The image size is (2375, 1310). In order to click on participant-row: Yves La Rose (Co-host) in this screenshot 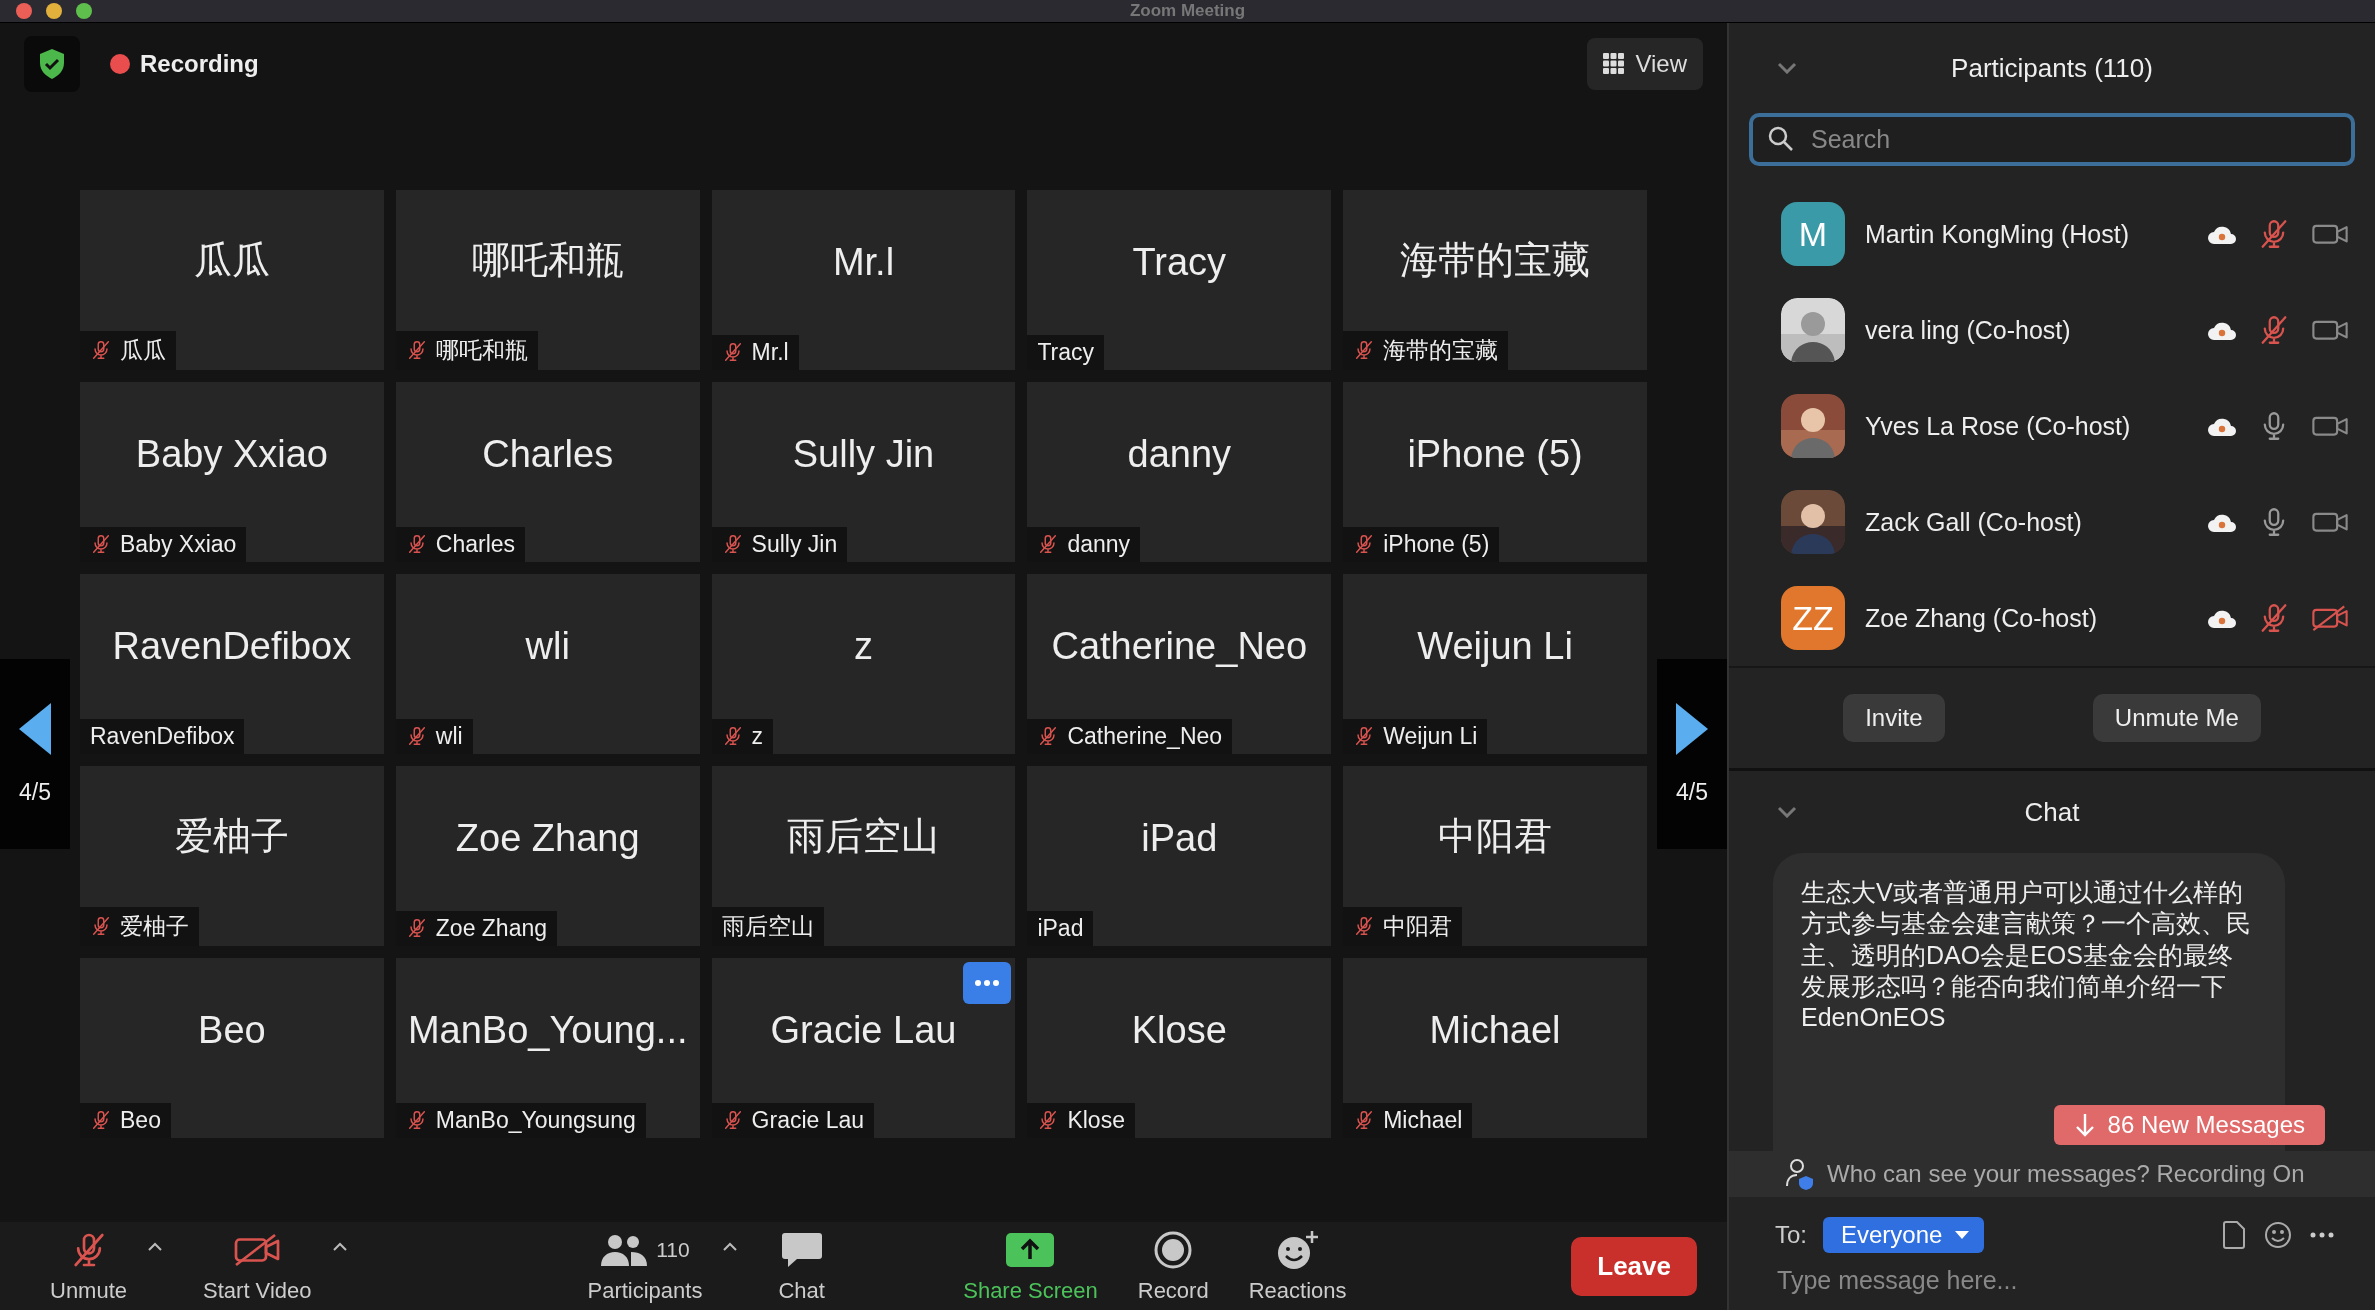, I will do `click(2052, 426)`.